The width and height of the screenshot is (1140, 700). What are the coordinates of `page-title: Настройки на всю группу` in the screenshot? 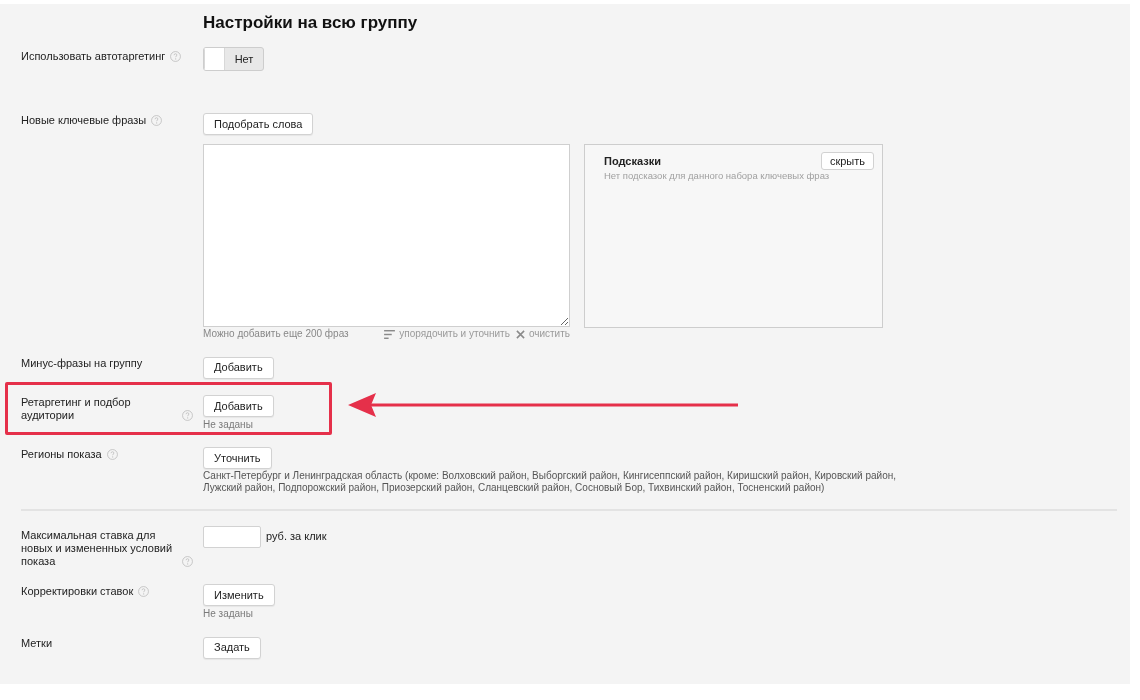 It's located at (310, 23).